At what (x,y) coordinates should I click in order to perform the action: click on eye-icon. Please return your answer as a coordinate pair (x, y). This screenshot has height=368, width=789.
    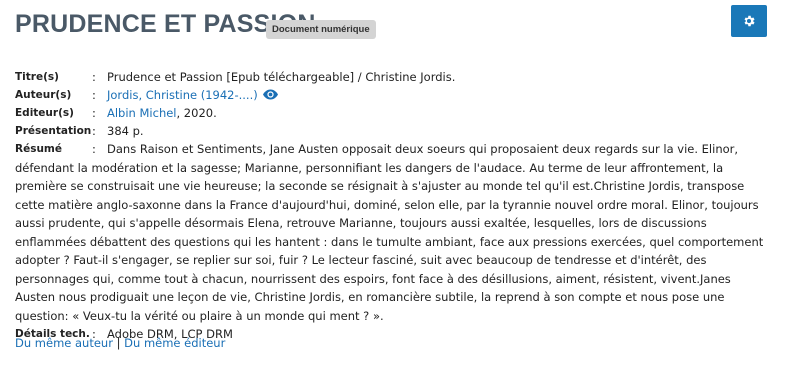
    Looking at the image, I should click on (271, 94).